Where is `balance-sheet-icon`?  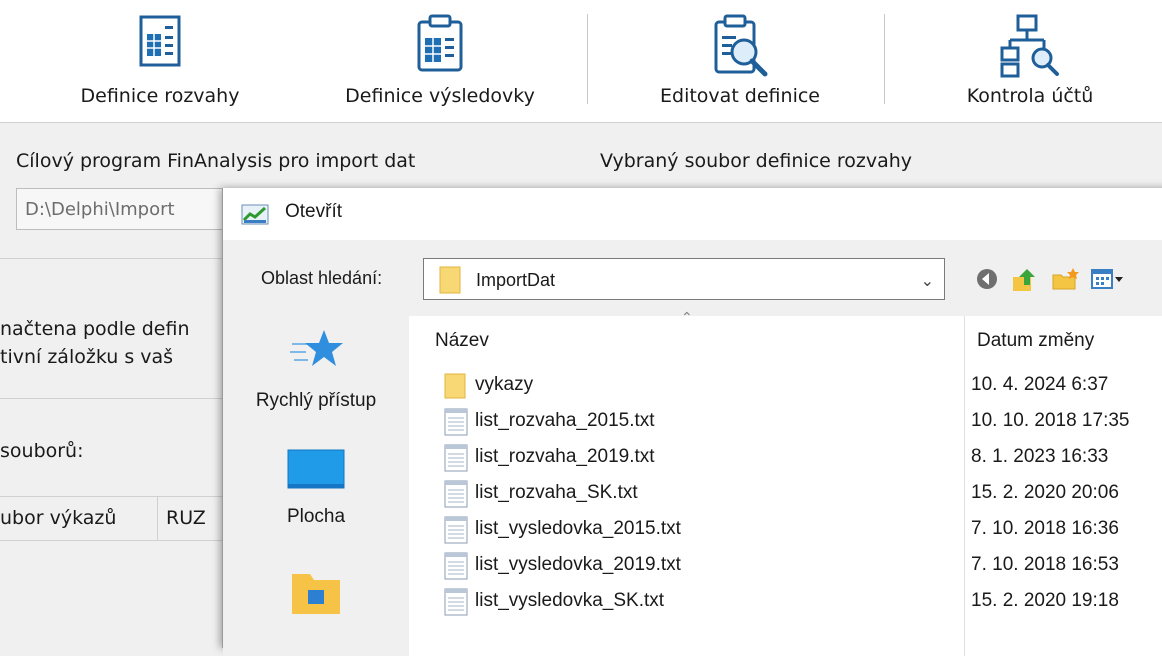 balance-sheet-icon is located at coordinates (160, 43).